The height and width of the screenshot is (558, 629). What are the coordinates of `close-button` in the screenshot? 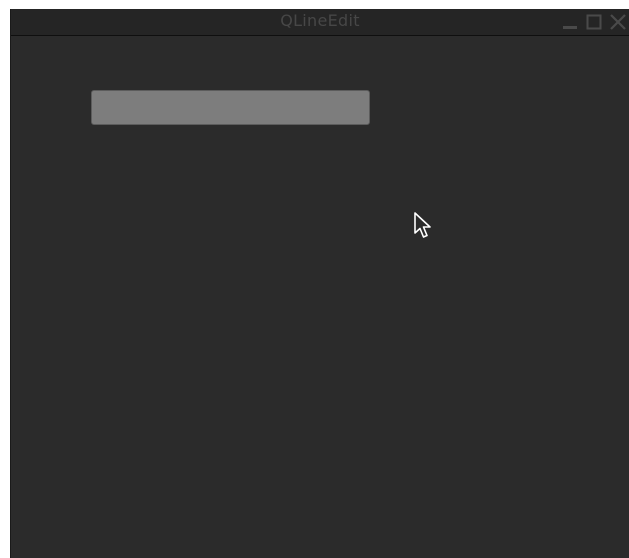 It's located at (618, 22).